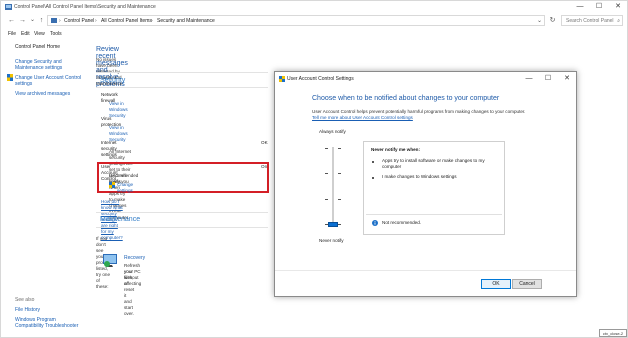 This screenshot has height=338, width=628. What do you see at coordinates (320, 79) in the screenshot?
I see `dialog-title: User Account Control Settings` at bounding box center [320, 79].